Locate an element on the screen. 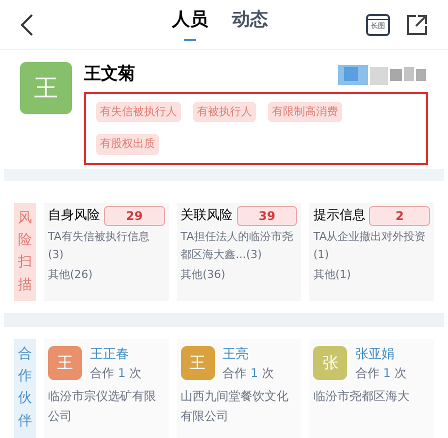  tab: 动态 is located at coordinates (250, 24).